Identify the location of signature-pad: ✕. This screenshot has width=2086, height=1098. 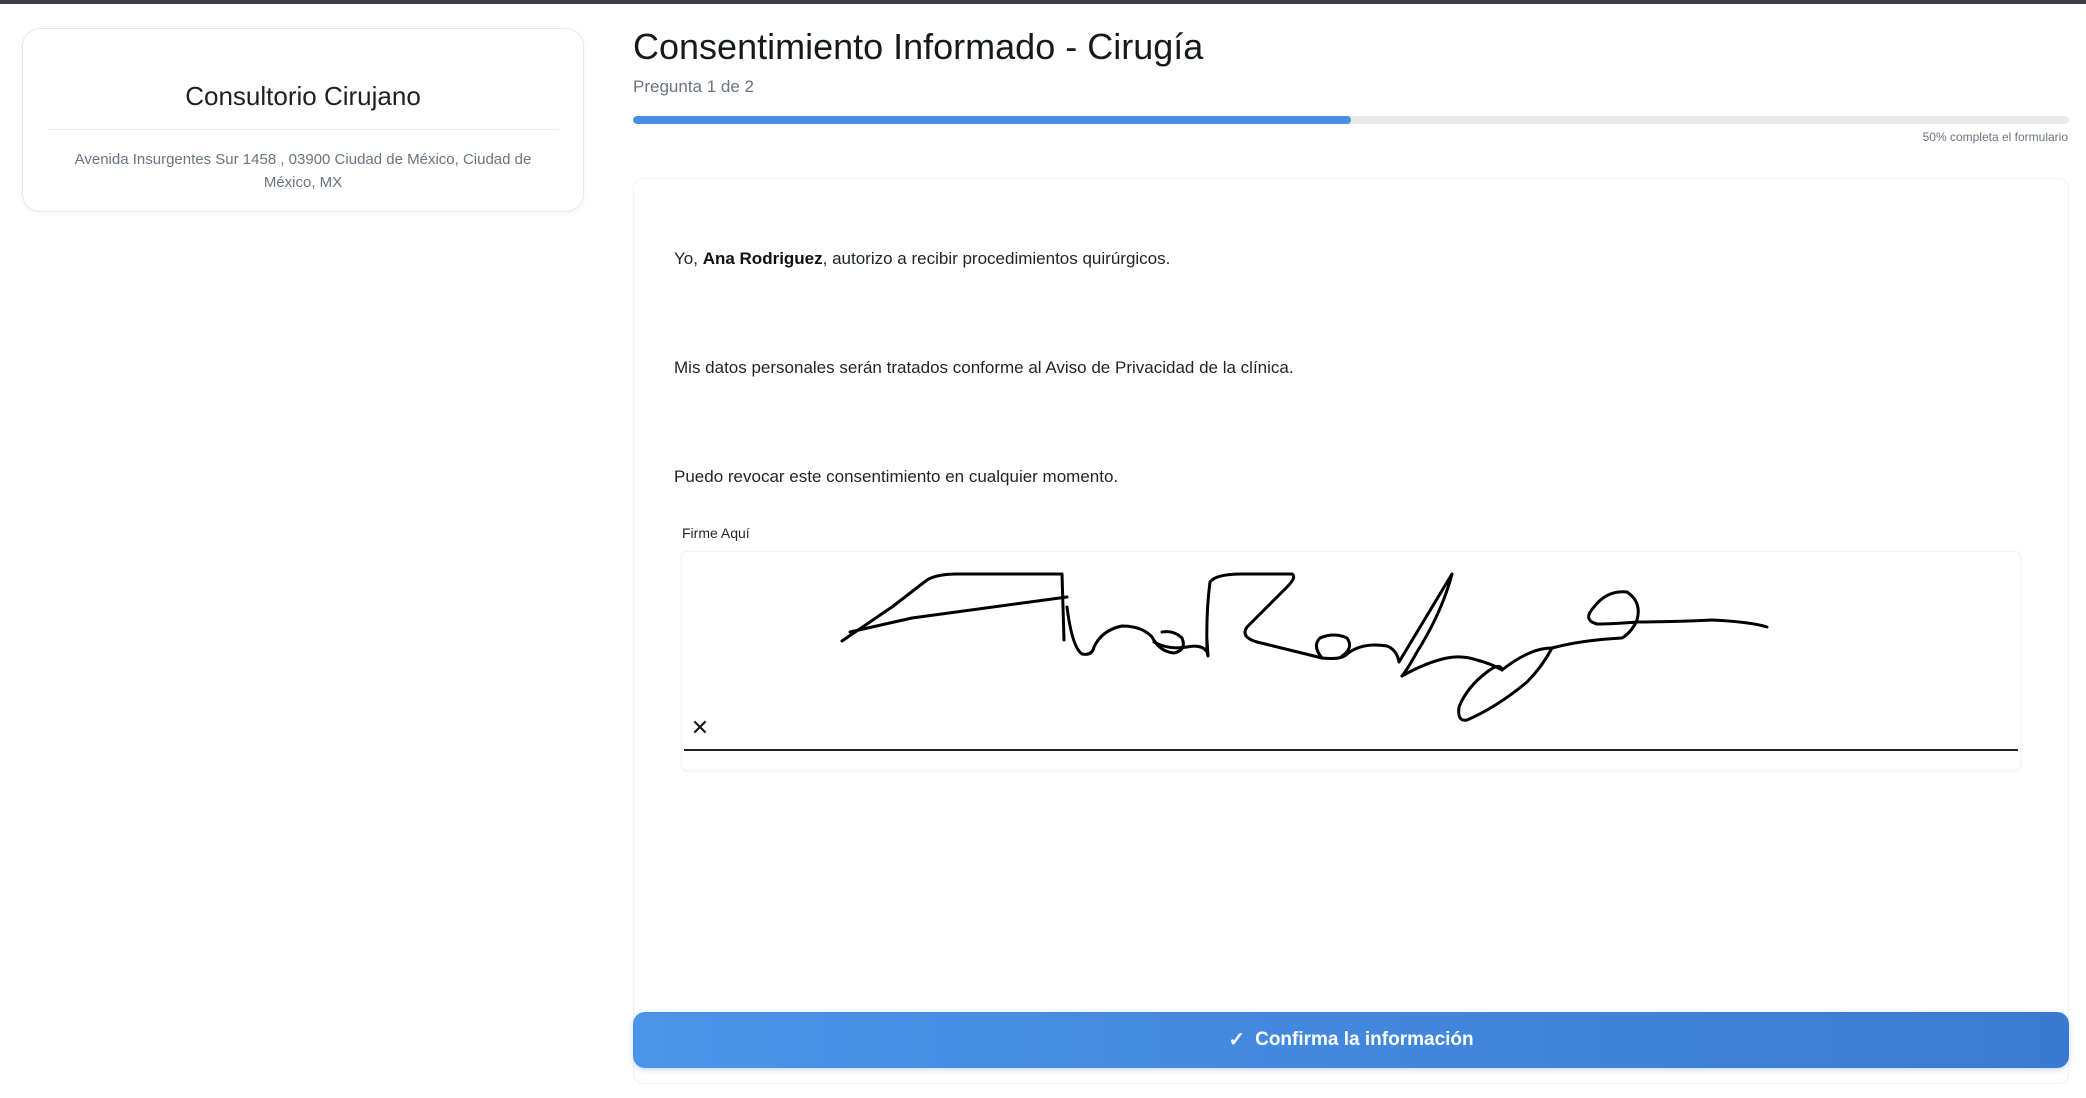
(1351, 661).